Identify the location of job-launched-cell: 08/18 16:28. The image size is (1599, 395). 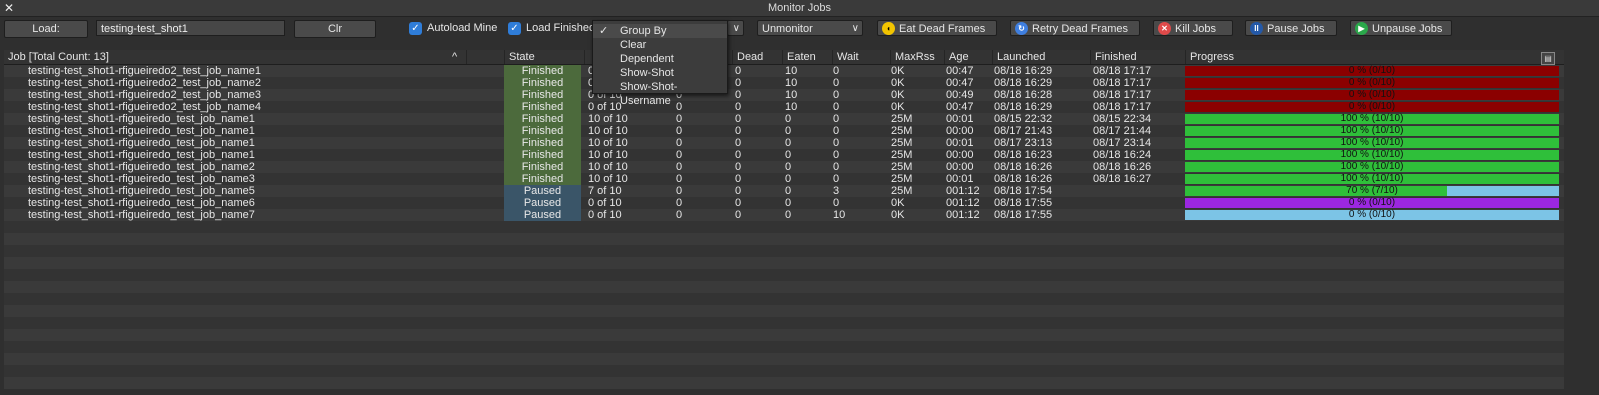
(1023, 95).